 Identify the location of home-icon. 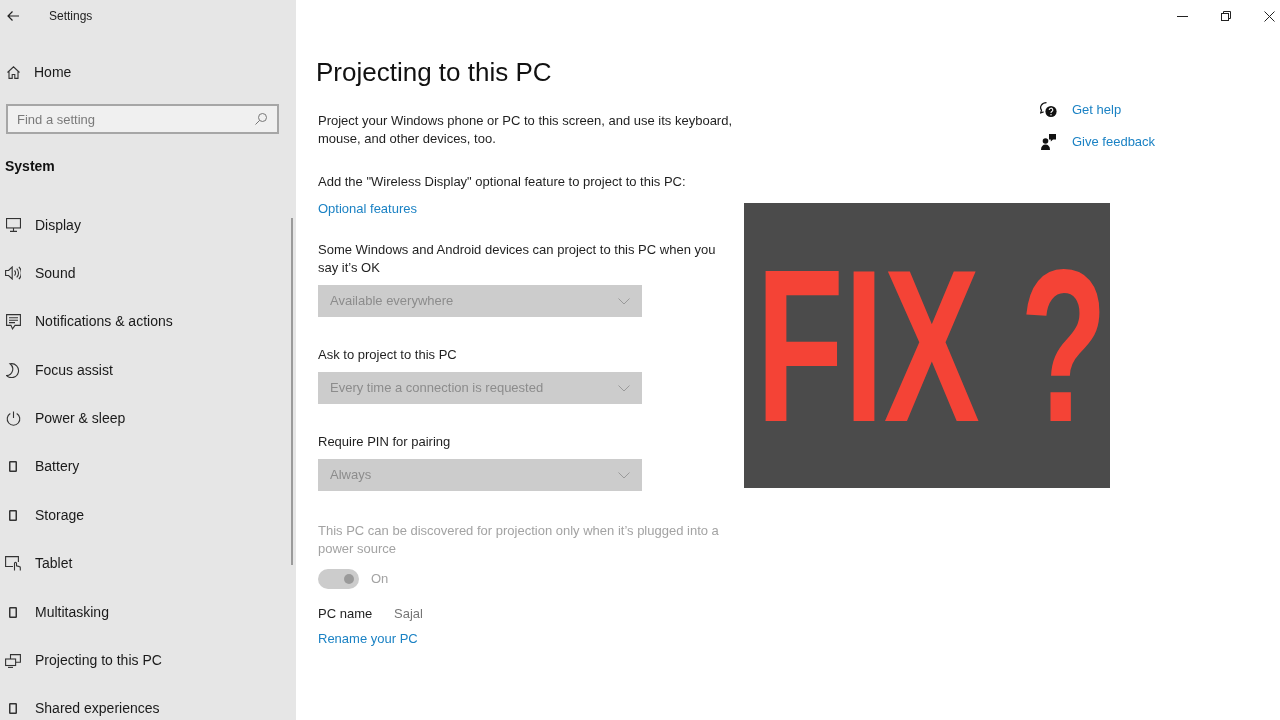
(13, 72).